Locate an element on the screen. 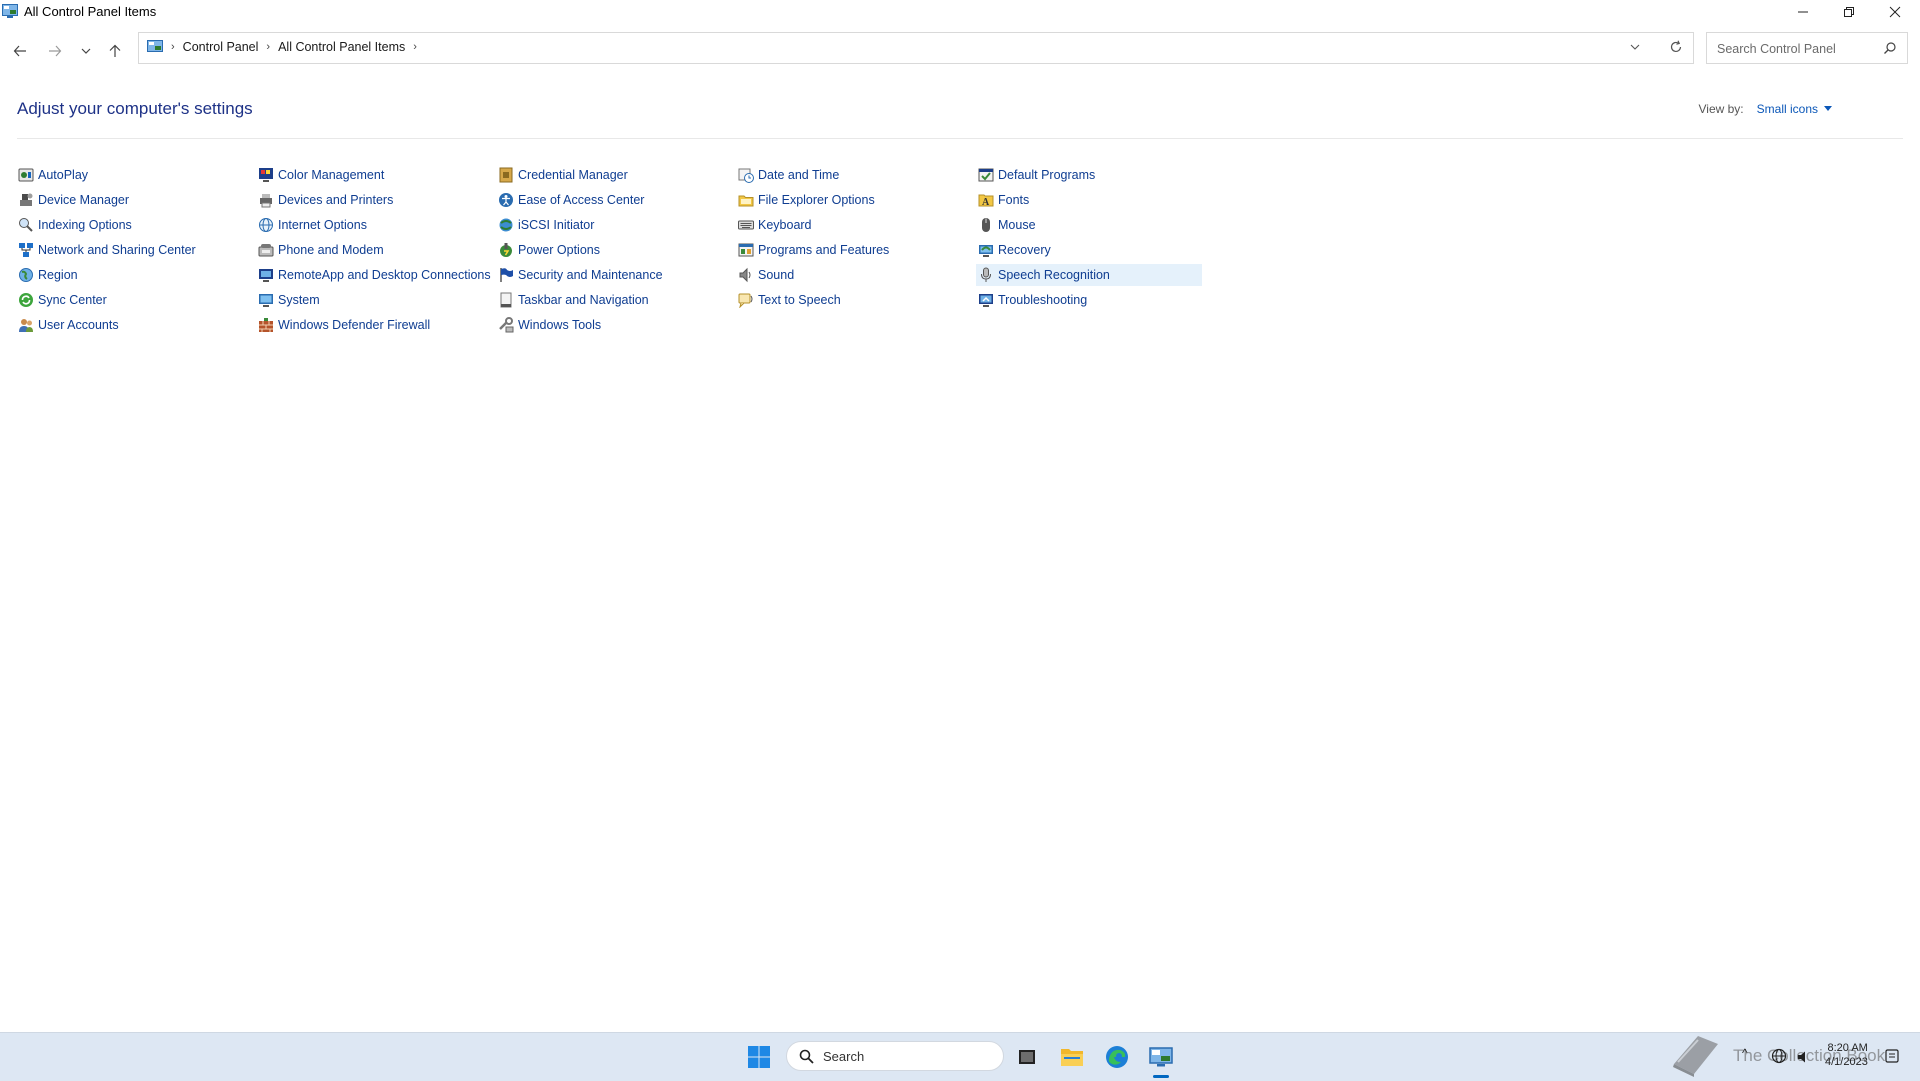  item-troubleshooting: Troubleshooting is located at coordinates (1089, 300).